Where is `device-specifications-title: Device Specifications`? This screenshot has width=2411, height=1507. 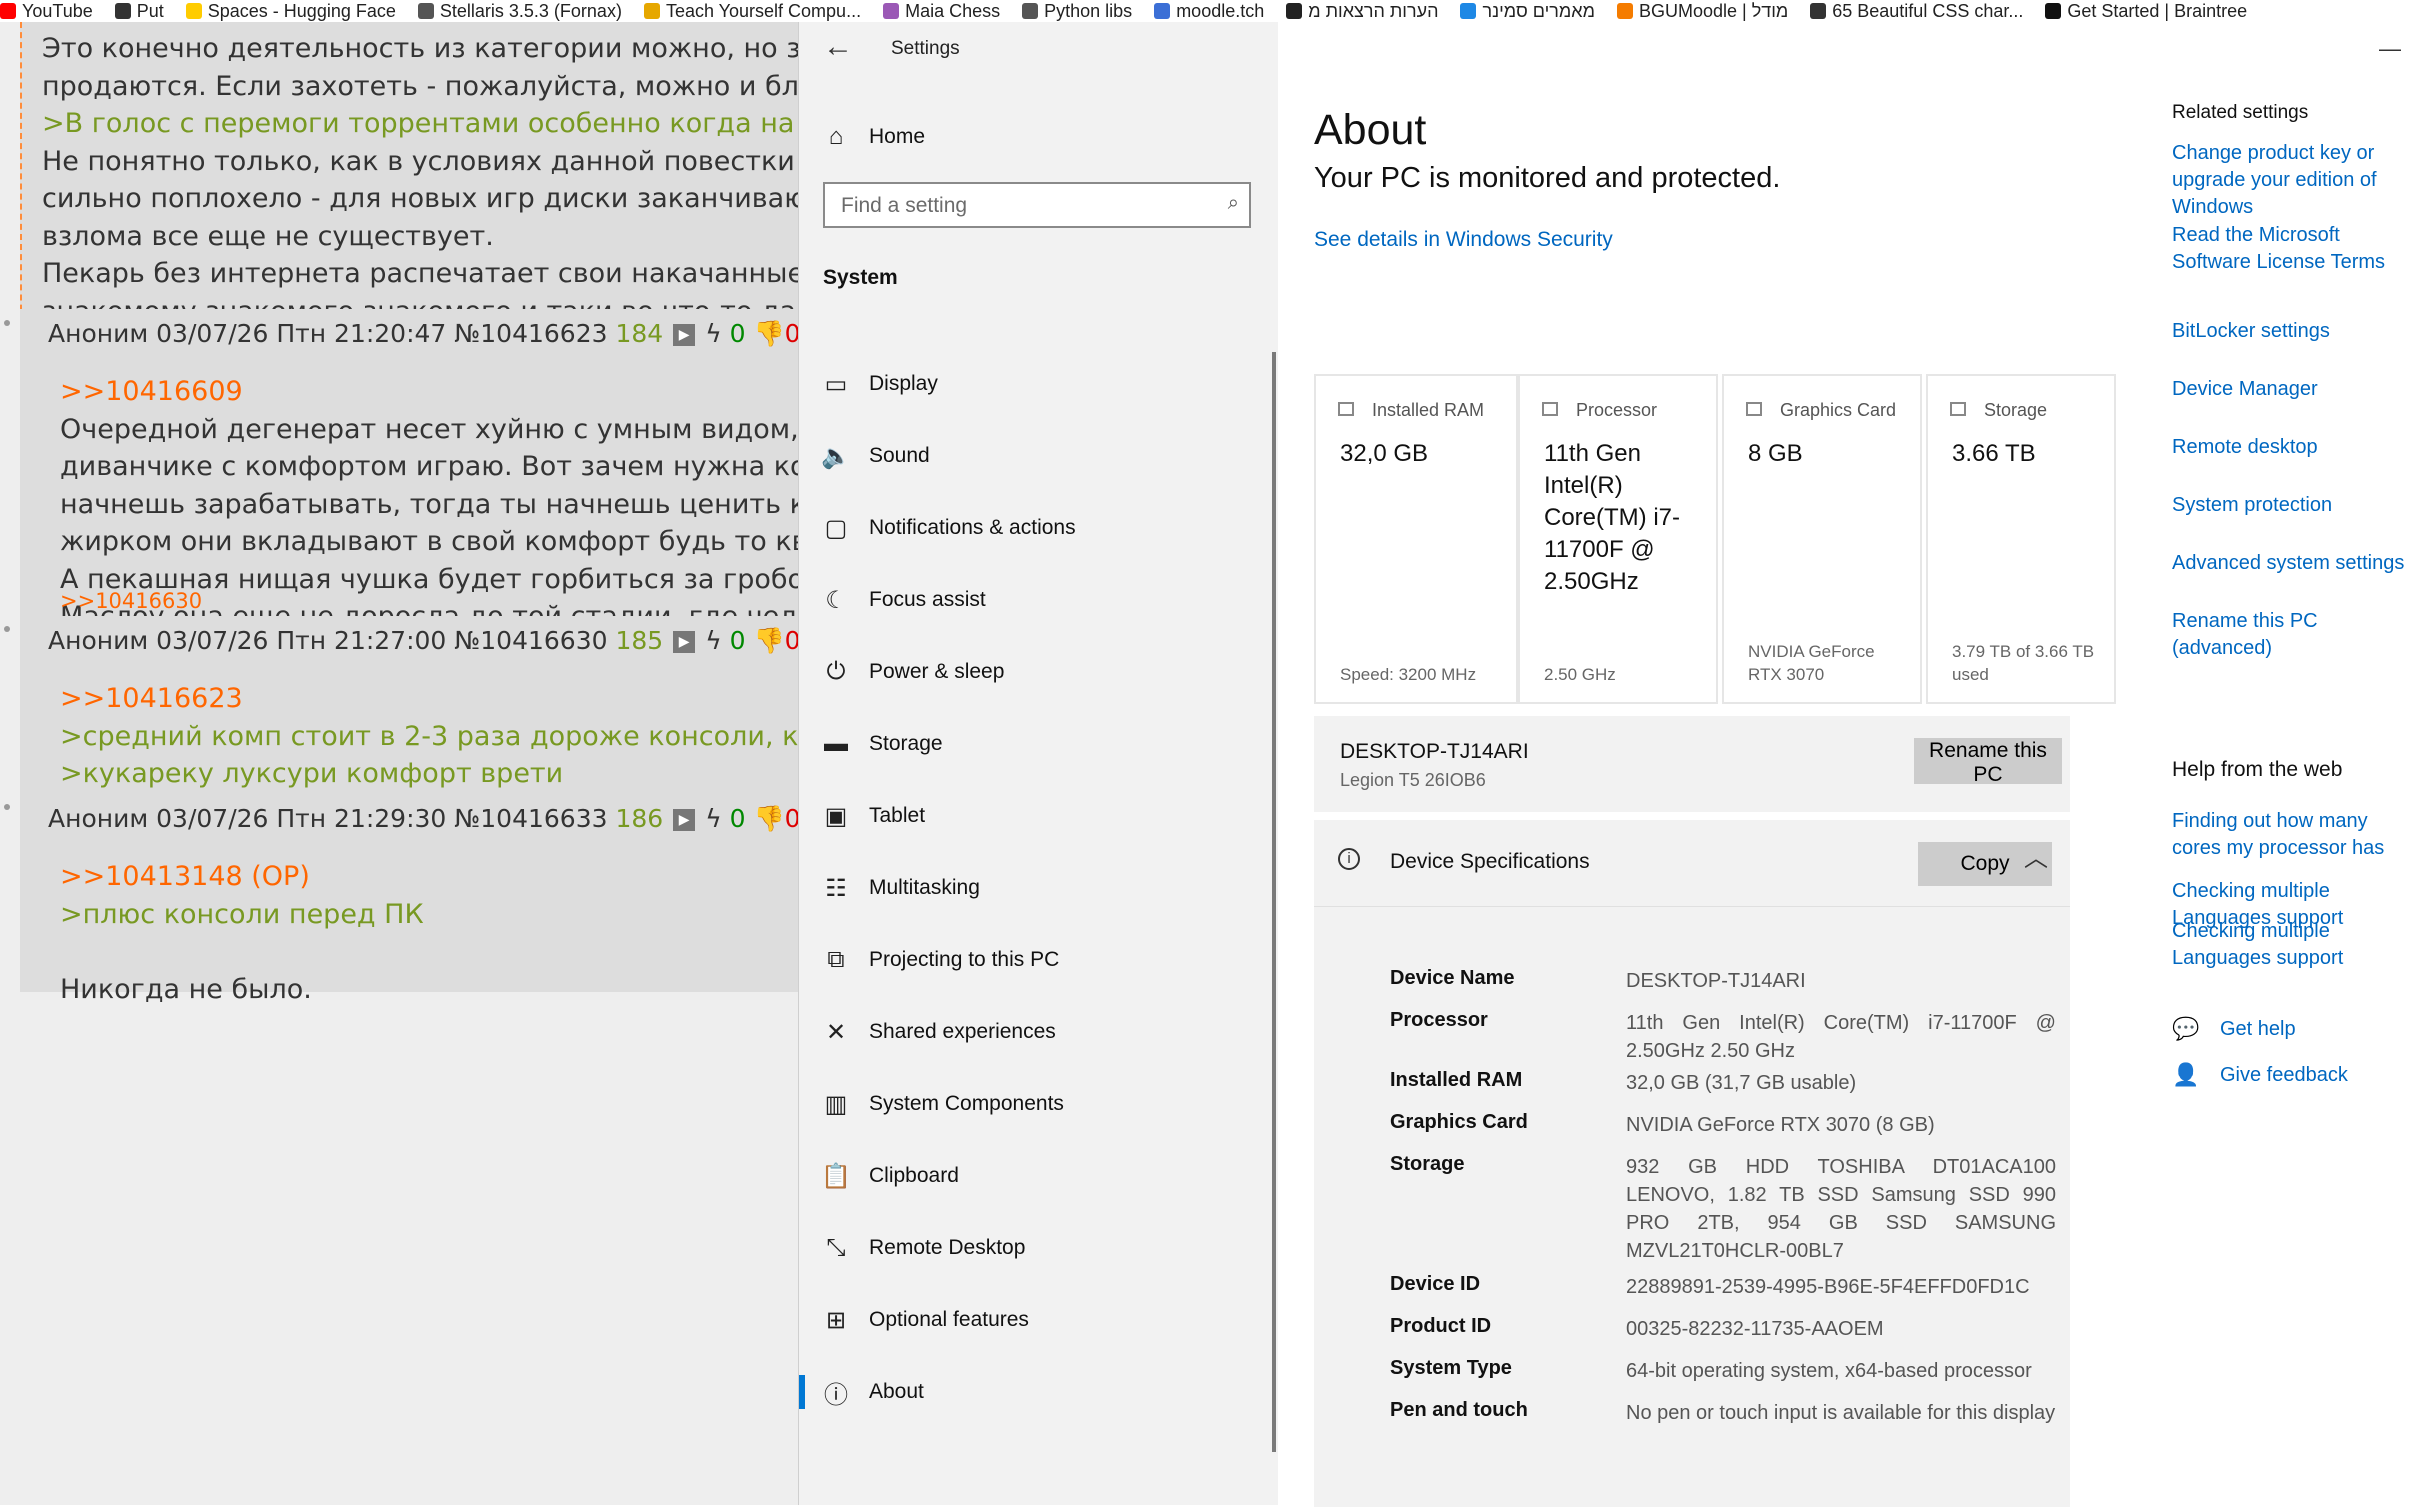 device-specifications-title: Device Specifications is located at coordinates (1490, 861).